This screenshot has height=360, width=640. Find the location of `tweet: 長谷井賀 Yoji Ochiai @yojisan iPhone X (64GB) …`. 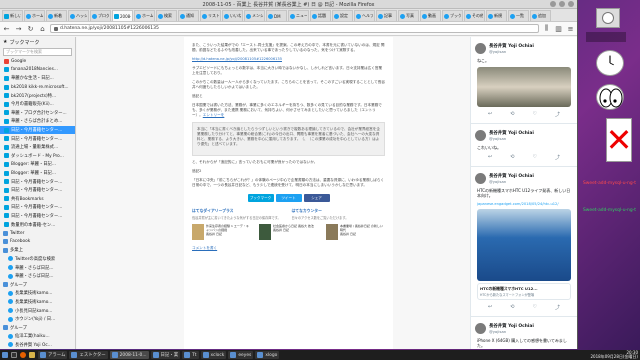

tweet: 長谷井賀 Yoji Ochiai @yojisan iPhone X (64GB) … is located at coordinates (524, 333).